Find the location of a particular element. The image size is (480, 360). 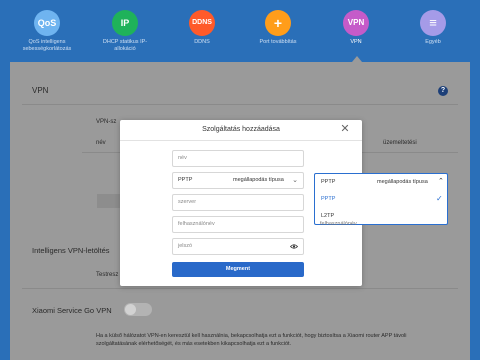

nav-item-dhcp: IP DHCP statikus IP-allokáció is located at coordinates (125, 31).